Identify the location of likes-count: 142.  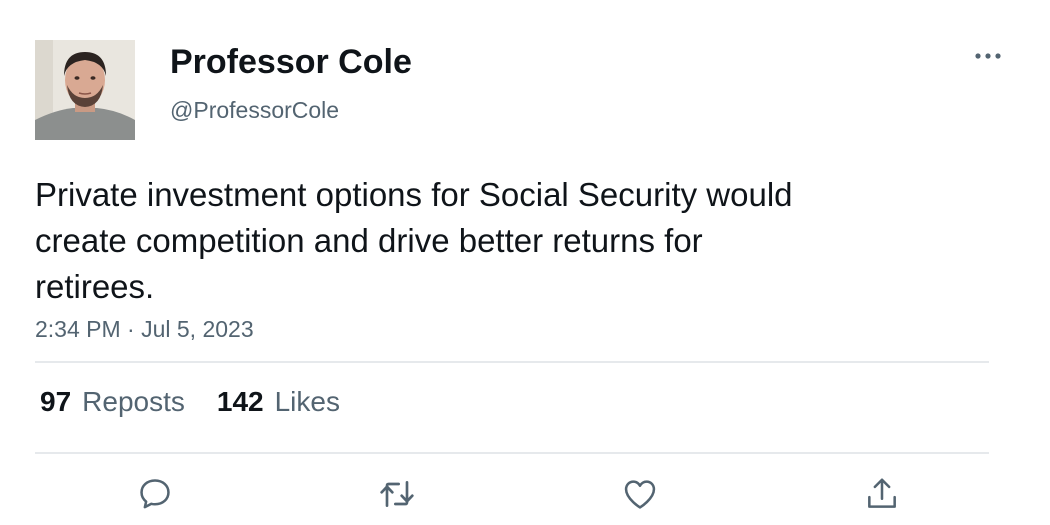
(240, 401).